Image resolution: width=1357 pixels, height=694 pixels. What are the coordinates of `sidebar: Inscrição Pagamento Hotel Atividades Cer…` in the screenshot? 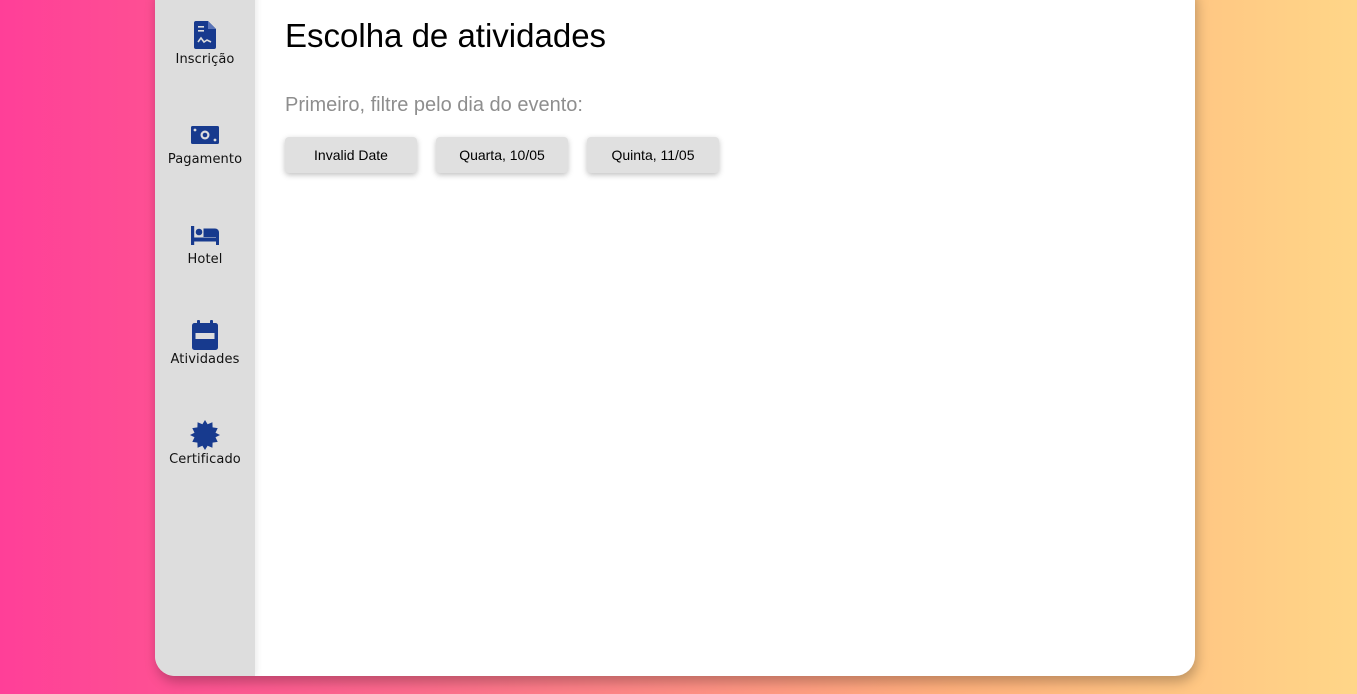 It's located at (205, 338).